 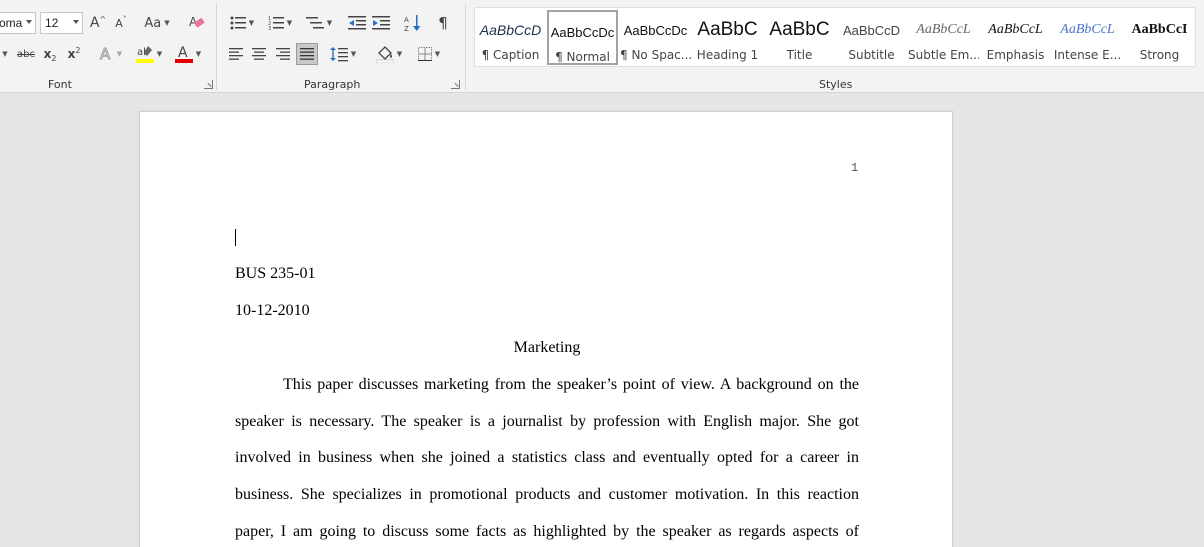 I want to click on justify-icon, so click(x=307, y=54).